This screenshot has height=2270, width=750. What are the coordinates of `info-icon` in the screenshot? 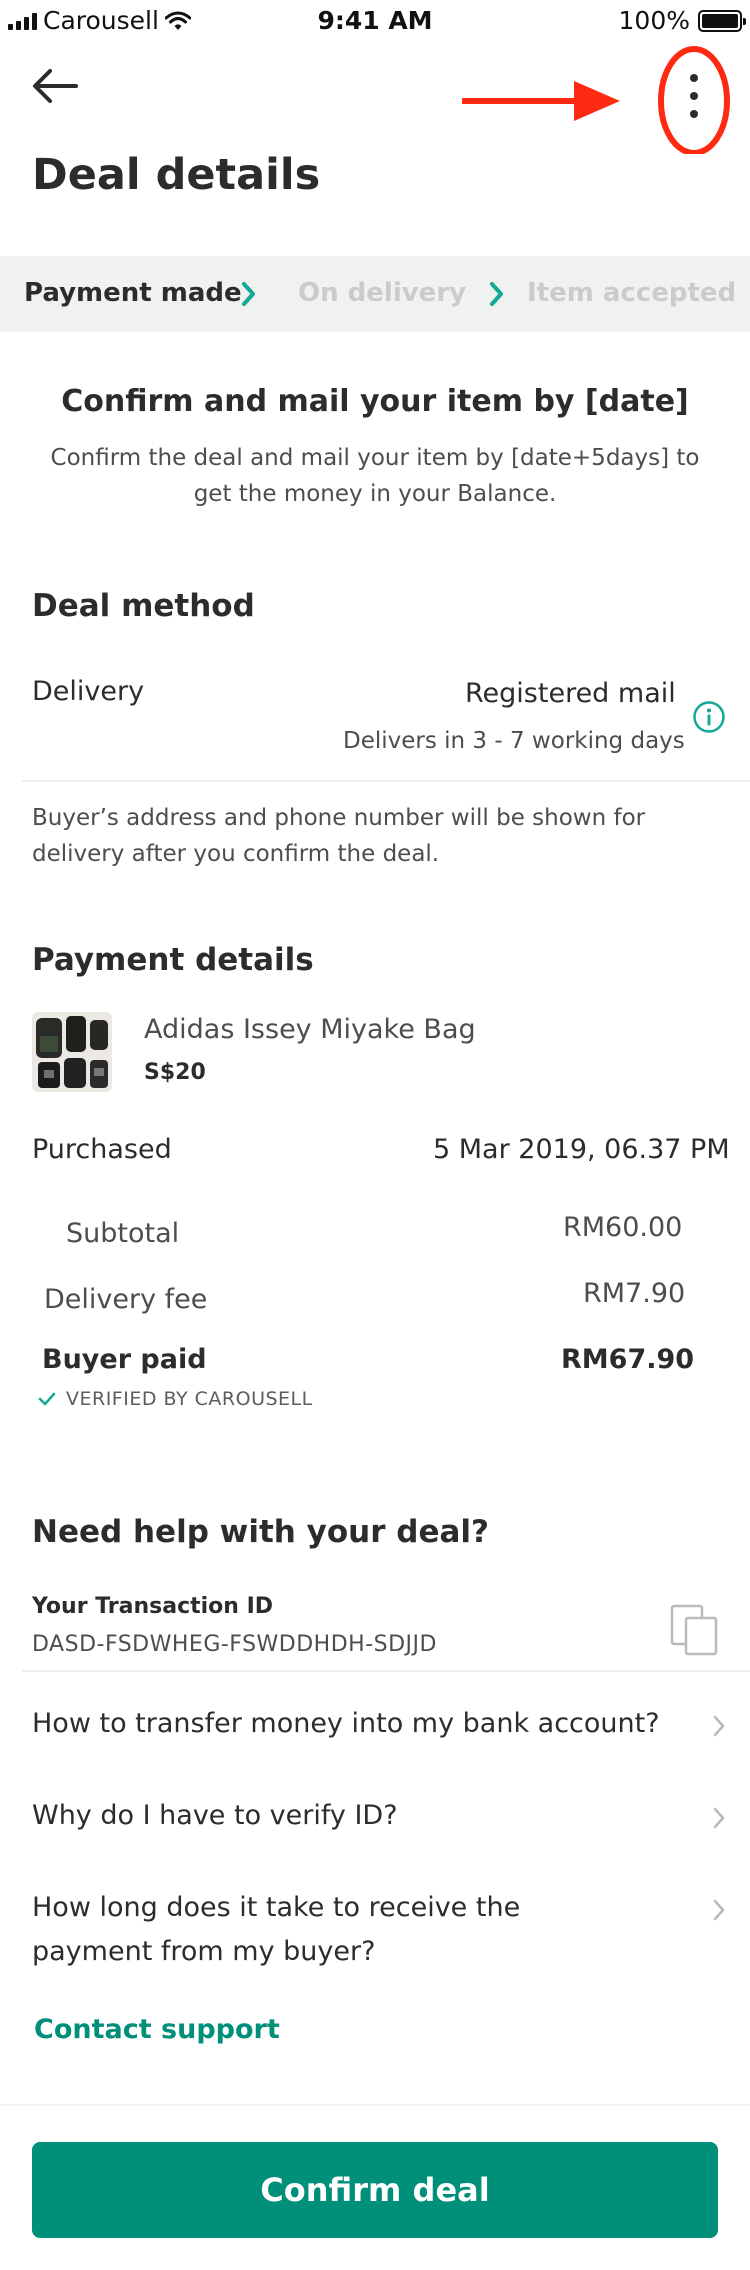 It's located at (709, 717).